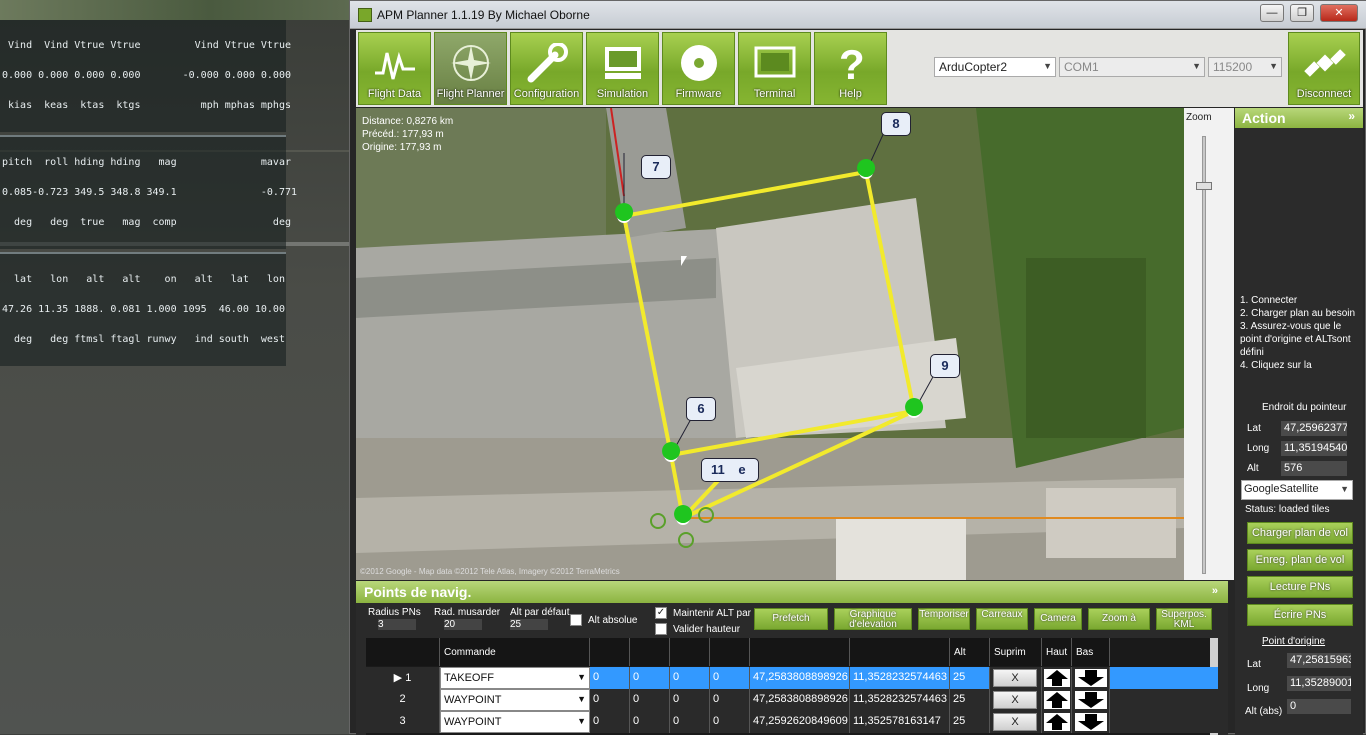  Describe the element at coordinates (546, 68) in the screenshot. I see `configuration-button: Configuration` at that location.